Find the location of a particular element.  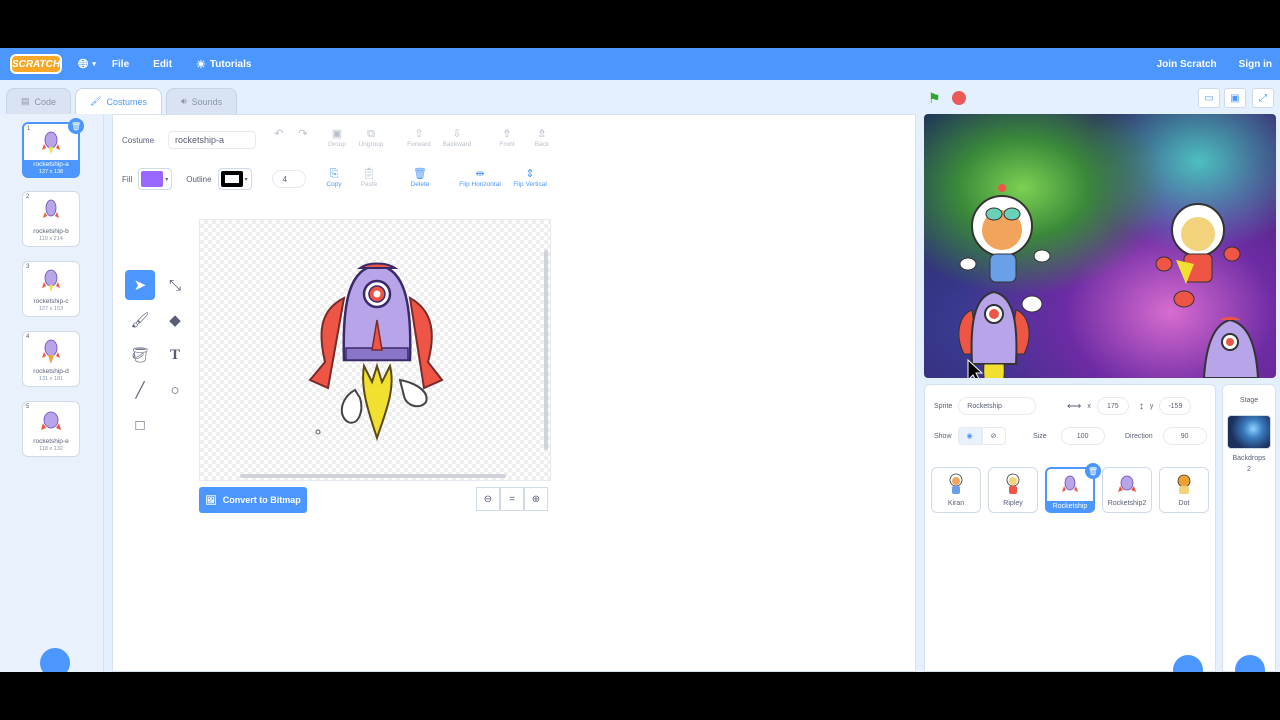

direction-label: Direction is located at coordinates (1139, 436).